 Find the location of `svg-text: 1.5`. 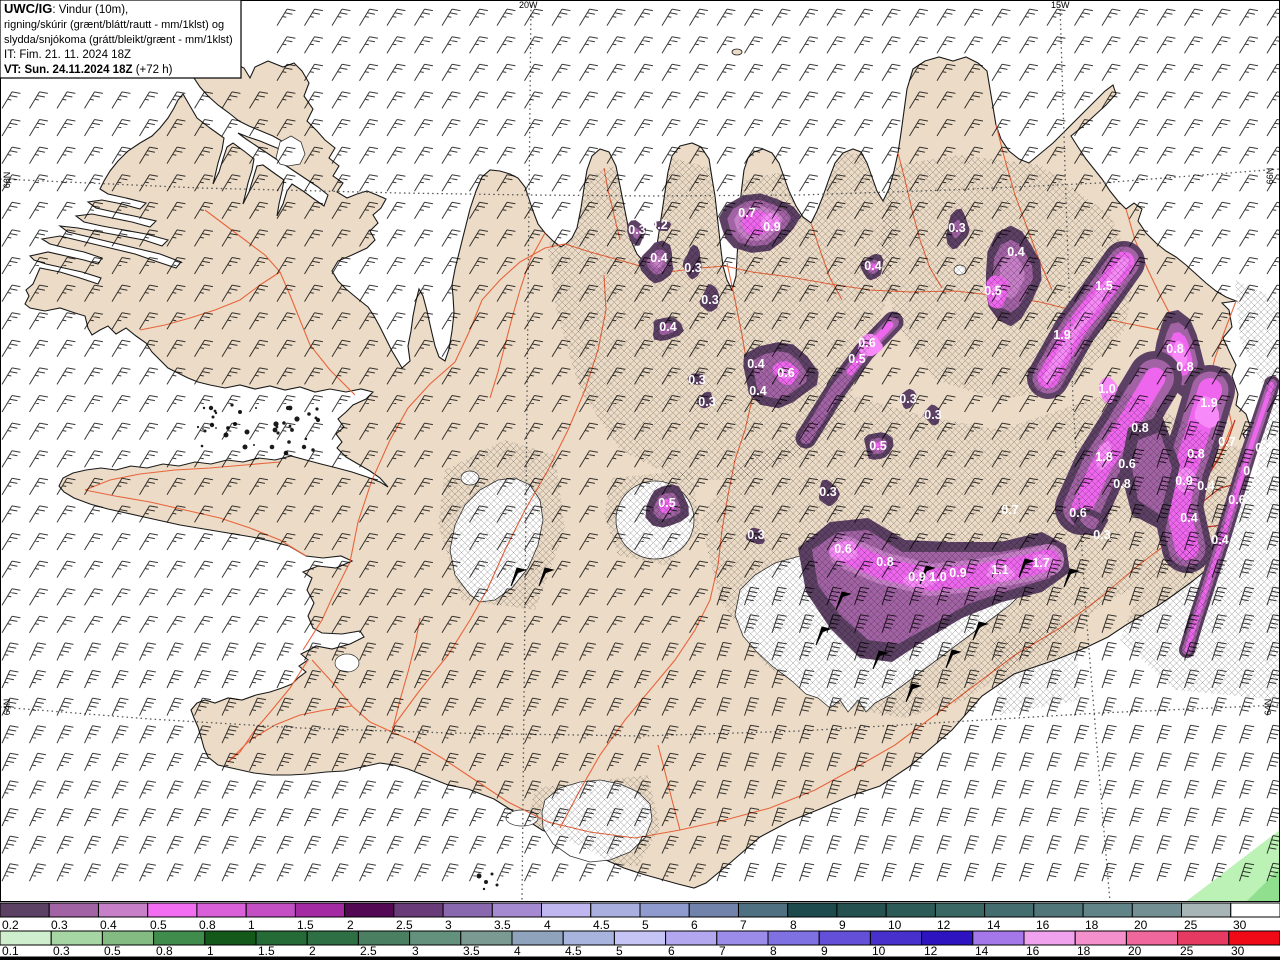

svg-text: 1.5 is located at coordinates (305, 925).